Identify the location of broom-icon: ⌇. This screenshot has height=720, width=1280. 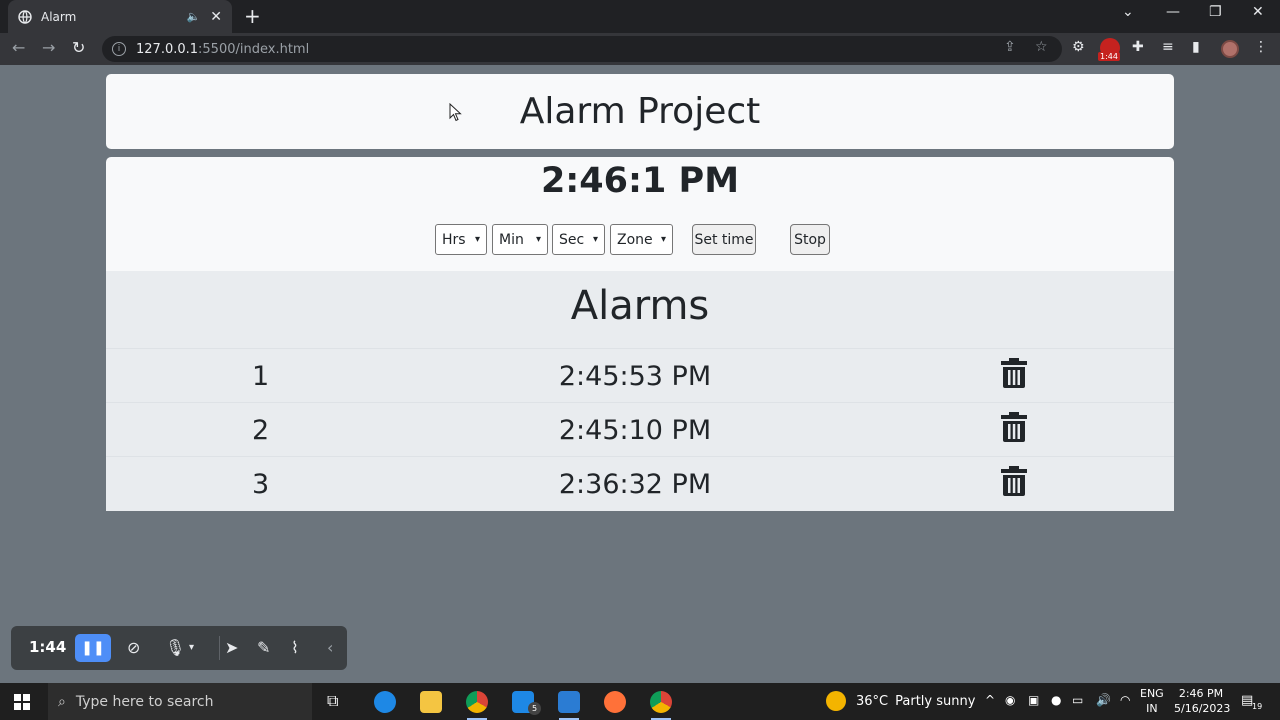
(295, 647).